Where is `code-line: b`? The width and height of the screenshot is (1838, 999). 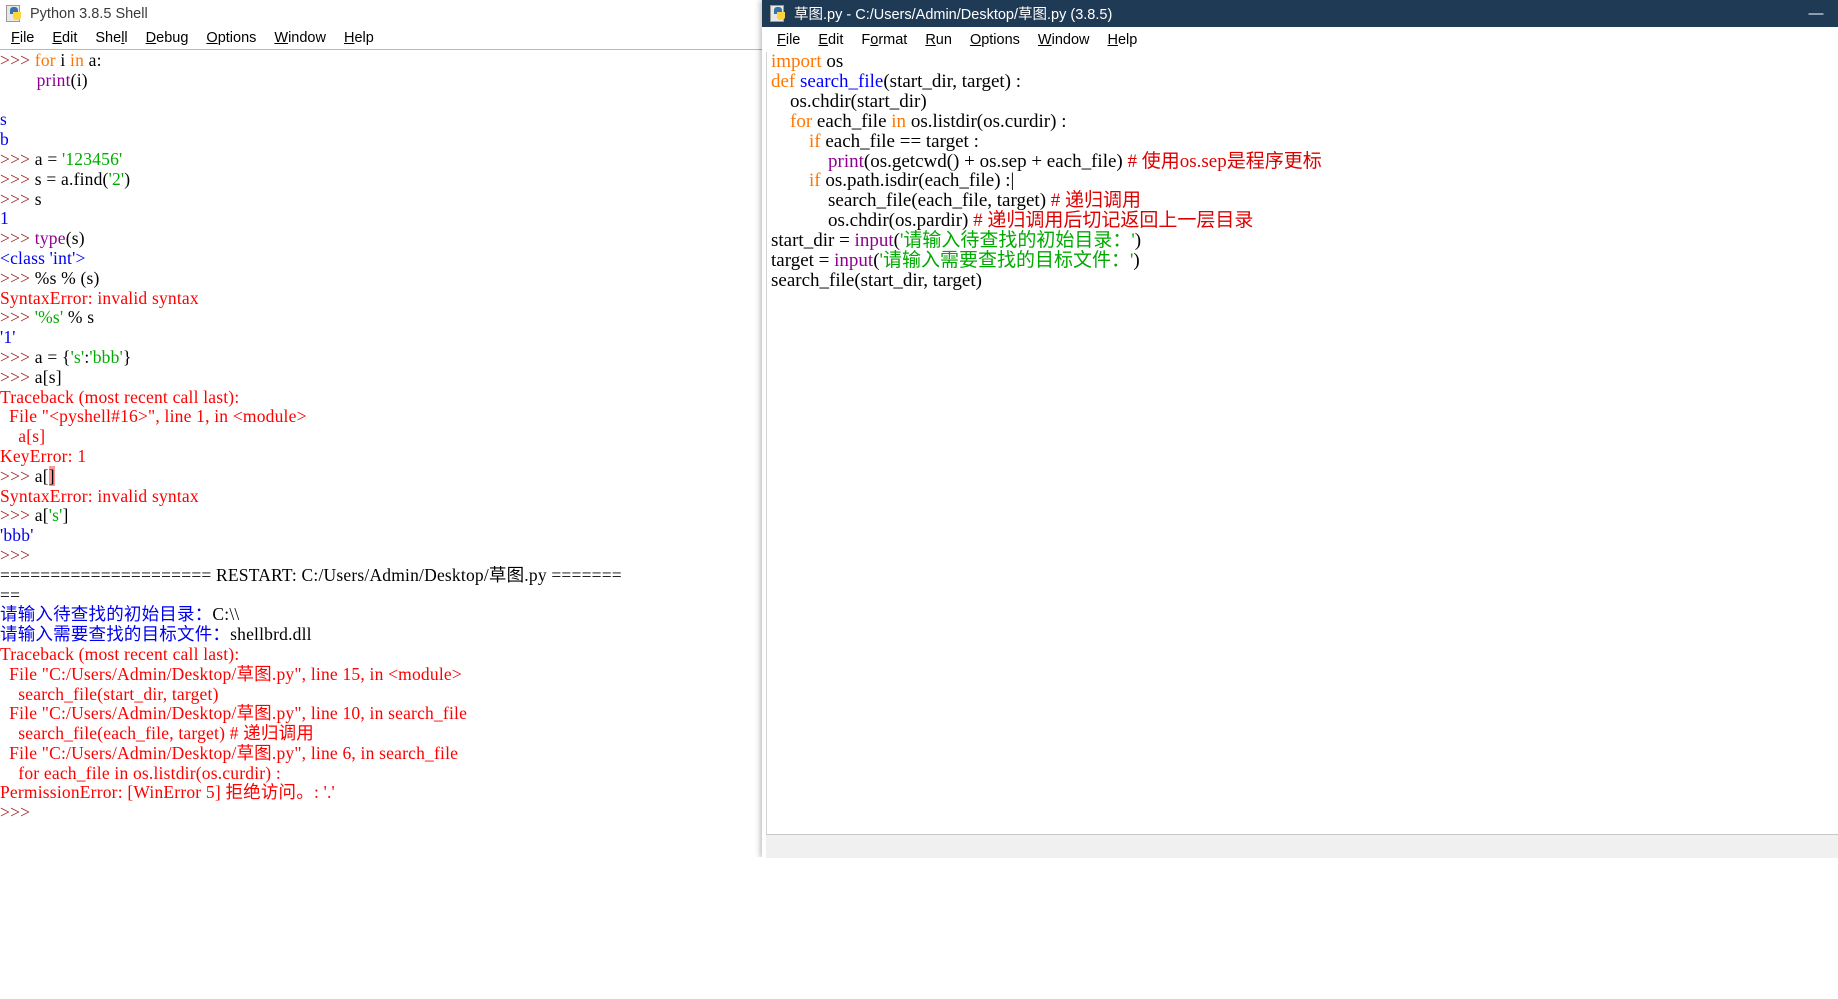
code-line: b is located at coordinates (381, 139).